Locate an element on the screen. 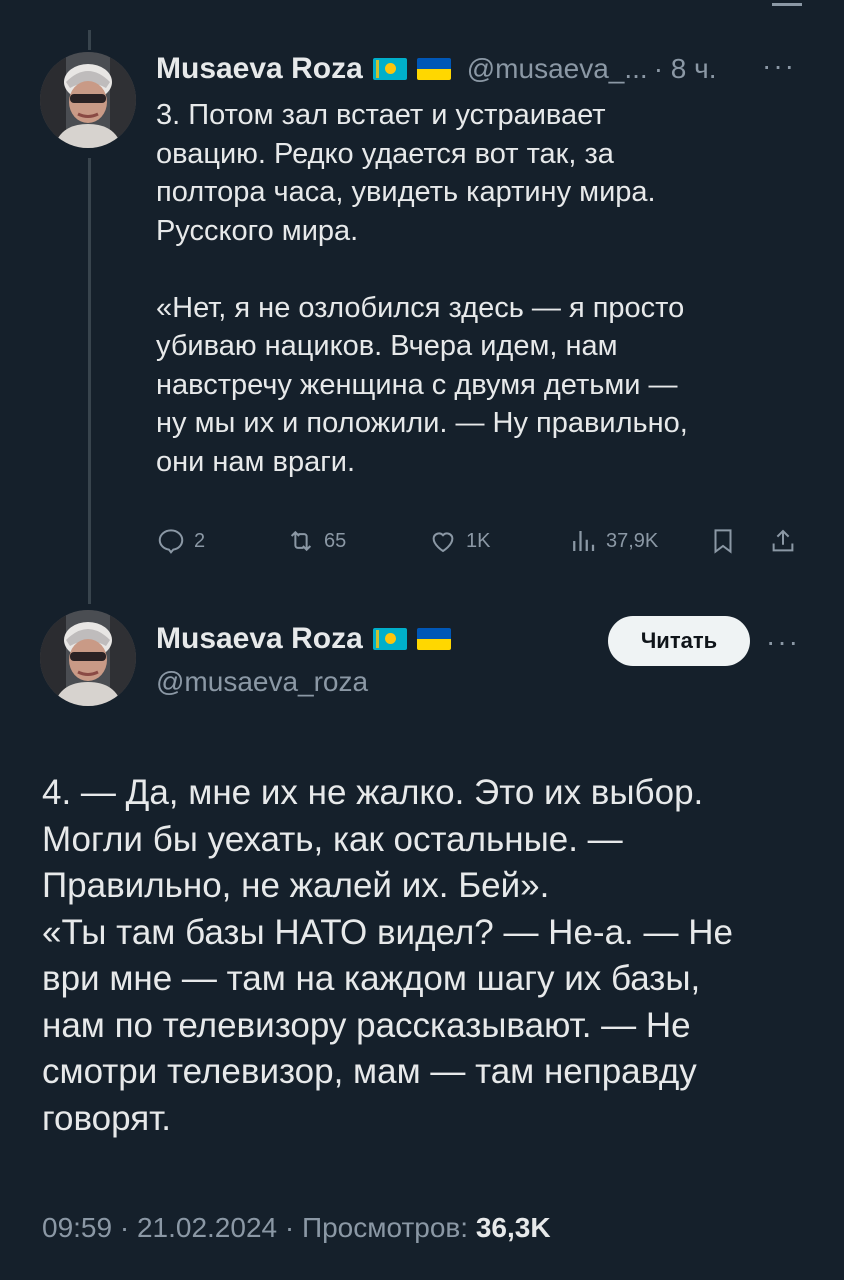  views-count: 37,9K is located at coordinates (632, 540).